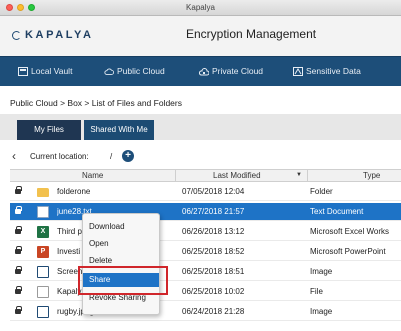  I want to click on sort-down-icon: ▼, so click(299, 175).